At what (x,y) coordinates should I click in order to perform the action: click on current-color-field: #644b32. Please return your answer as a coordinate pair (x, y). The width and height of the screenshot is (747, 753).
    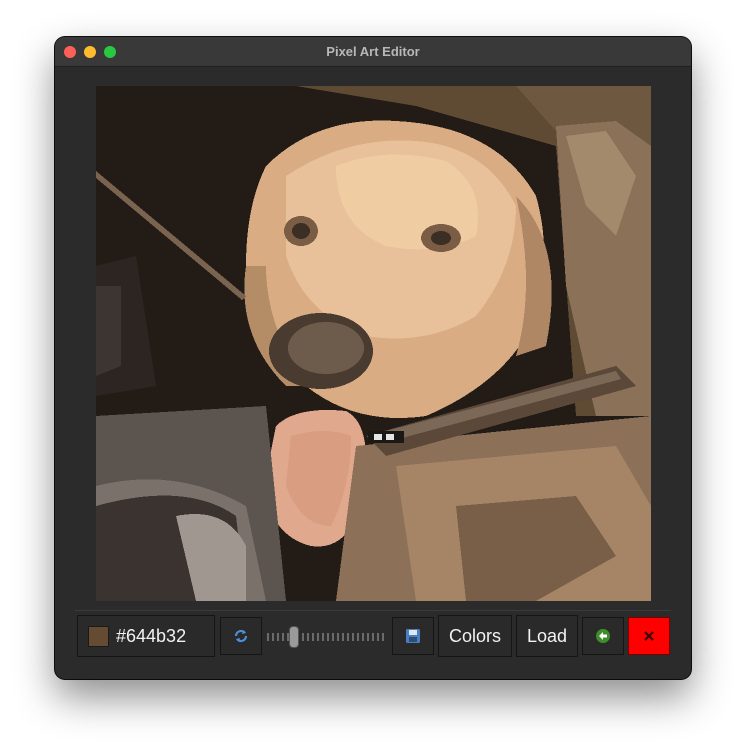
    Looking at the image, I should click on (146, 636).